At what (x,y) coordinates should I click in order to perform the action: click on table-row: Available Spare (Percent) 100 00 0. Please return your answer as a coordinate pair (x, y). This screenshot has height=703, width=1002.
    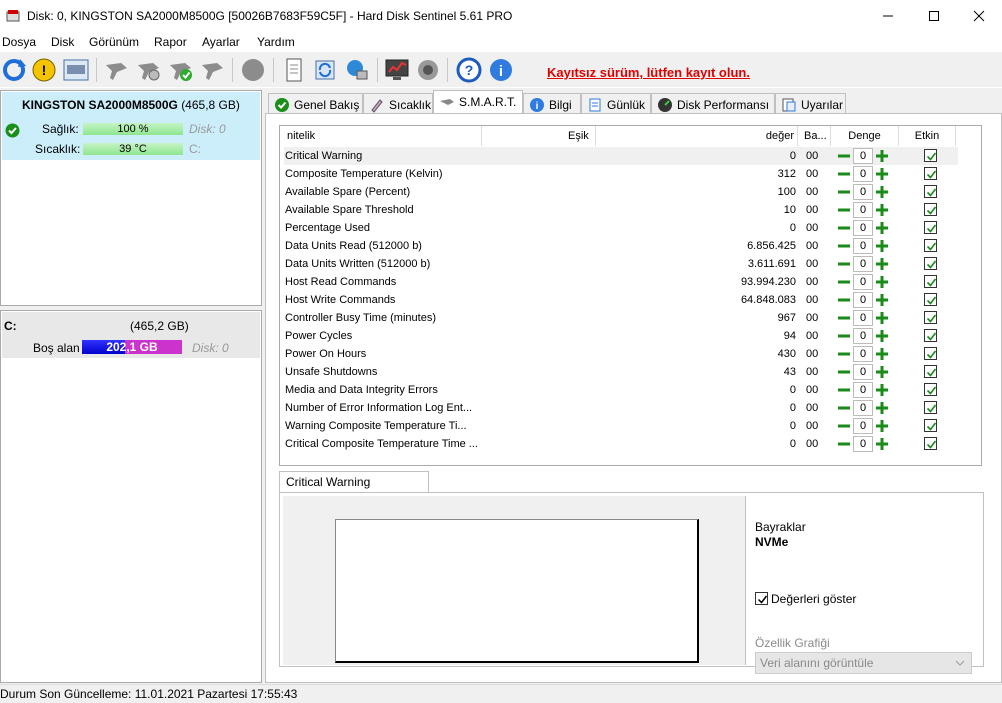
    Looking at the image, I should click on (621, 192).